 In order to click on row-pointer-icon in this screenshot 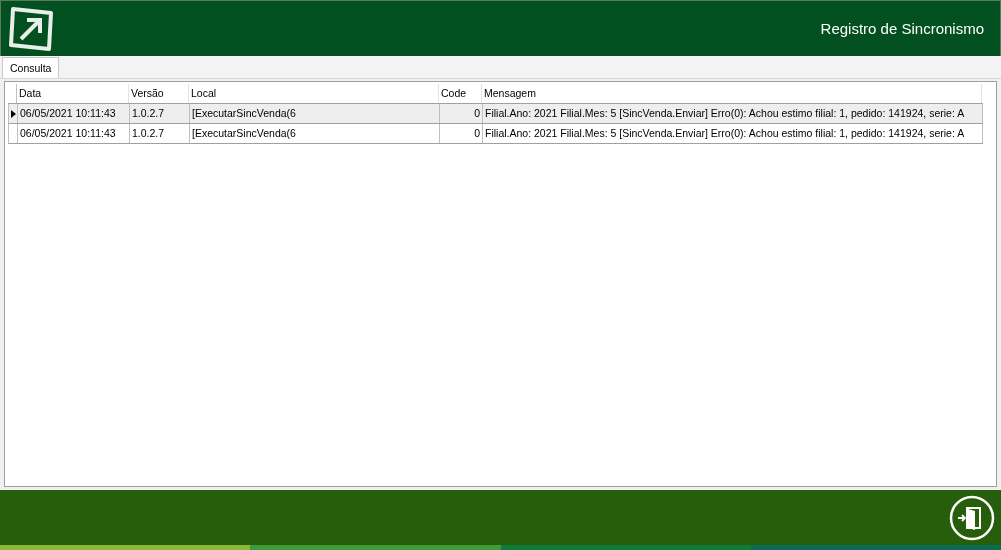, I will do `click(13, 113)`.